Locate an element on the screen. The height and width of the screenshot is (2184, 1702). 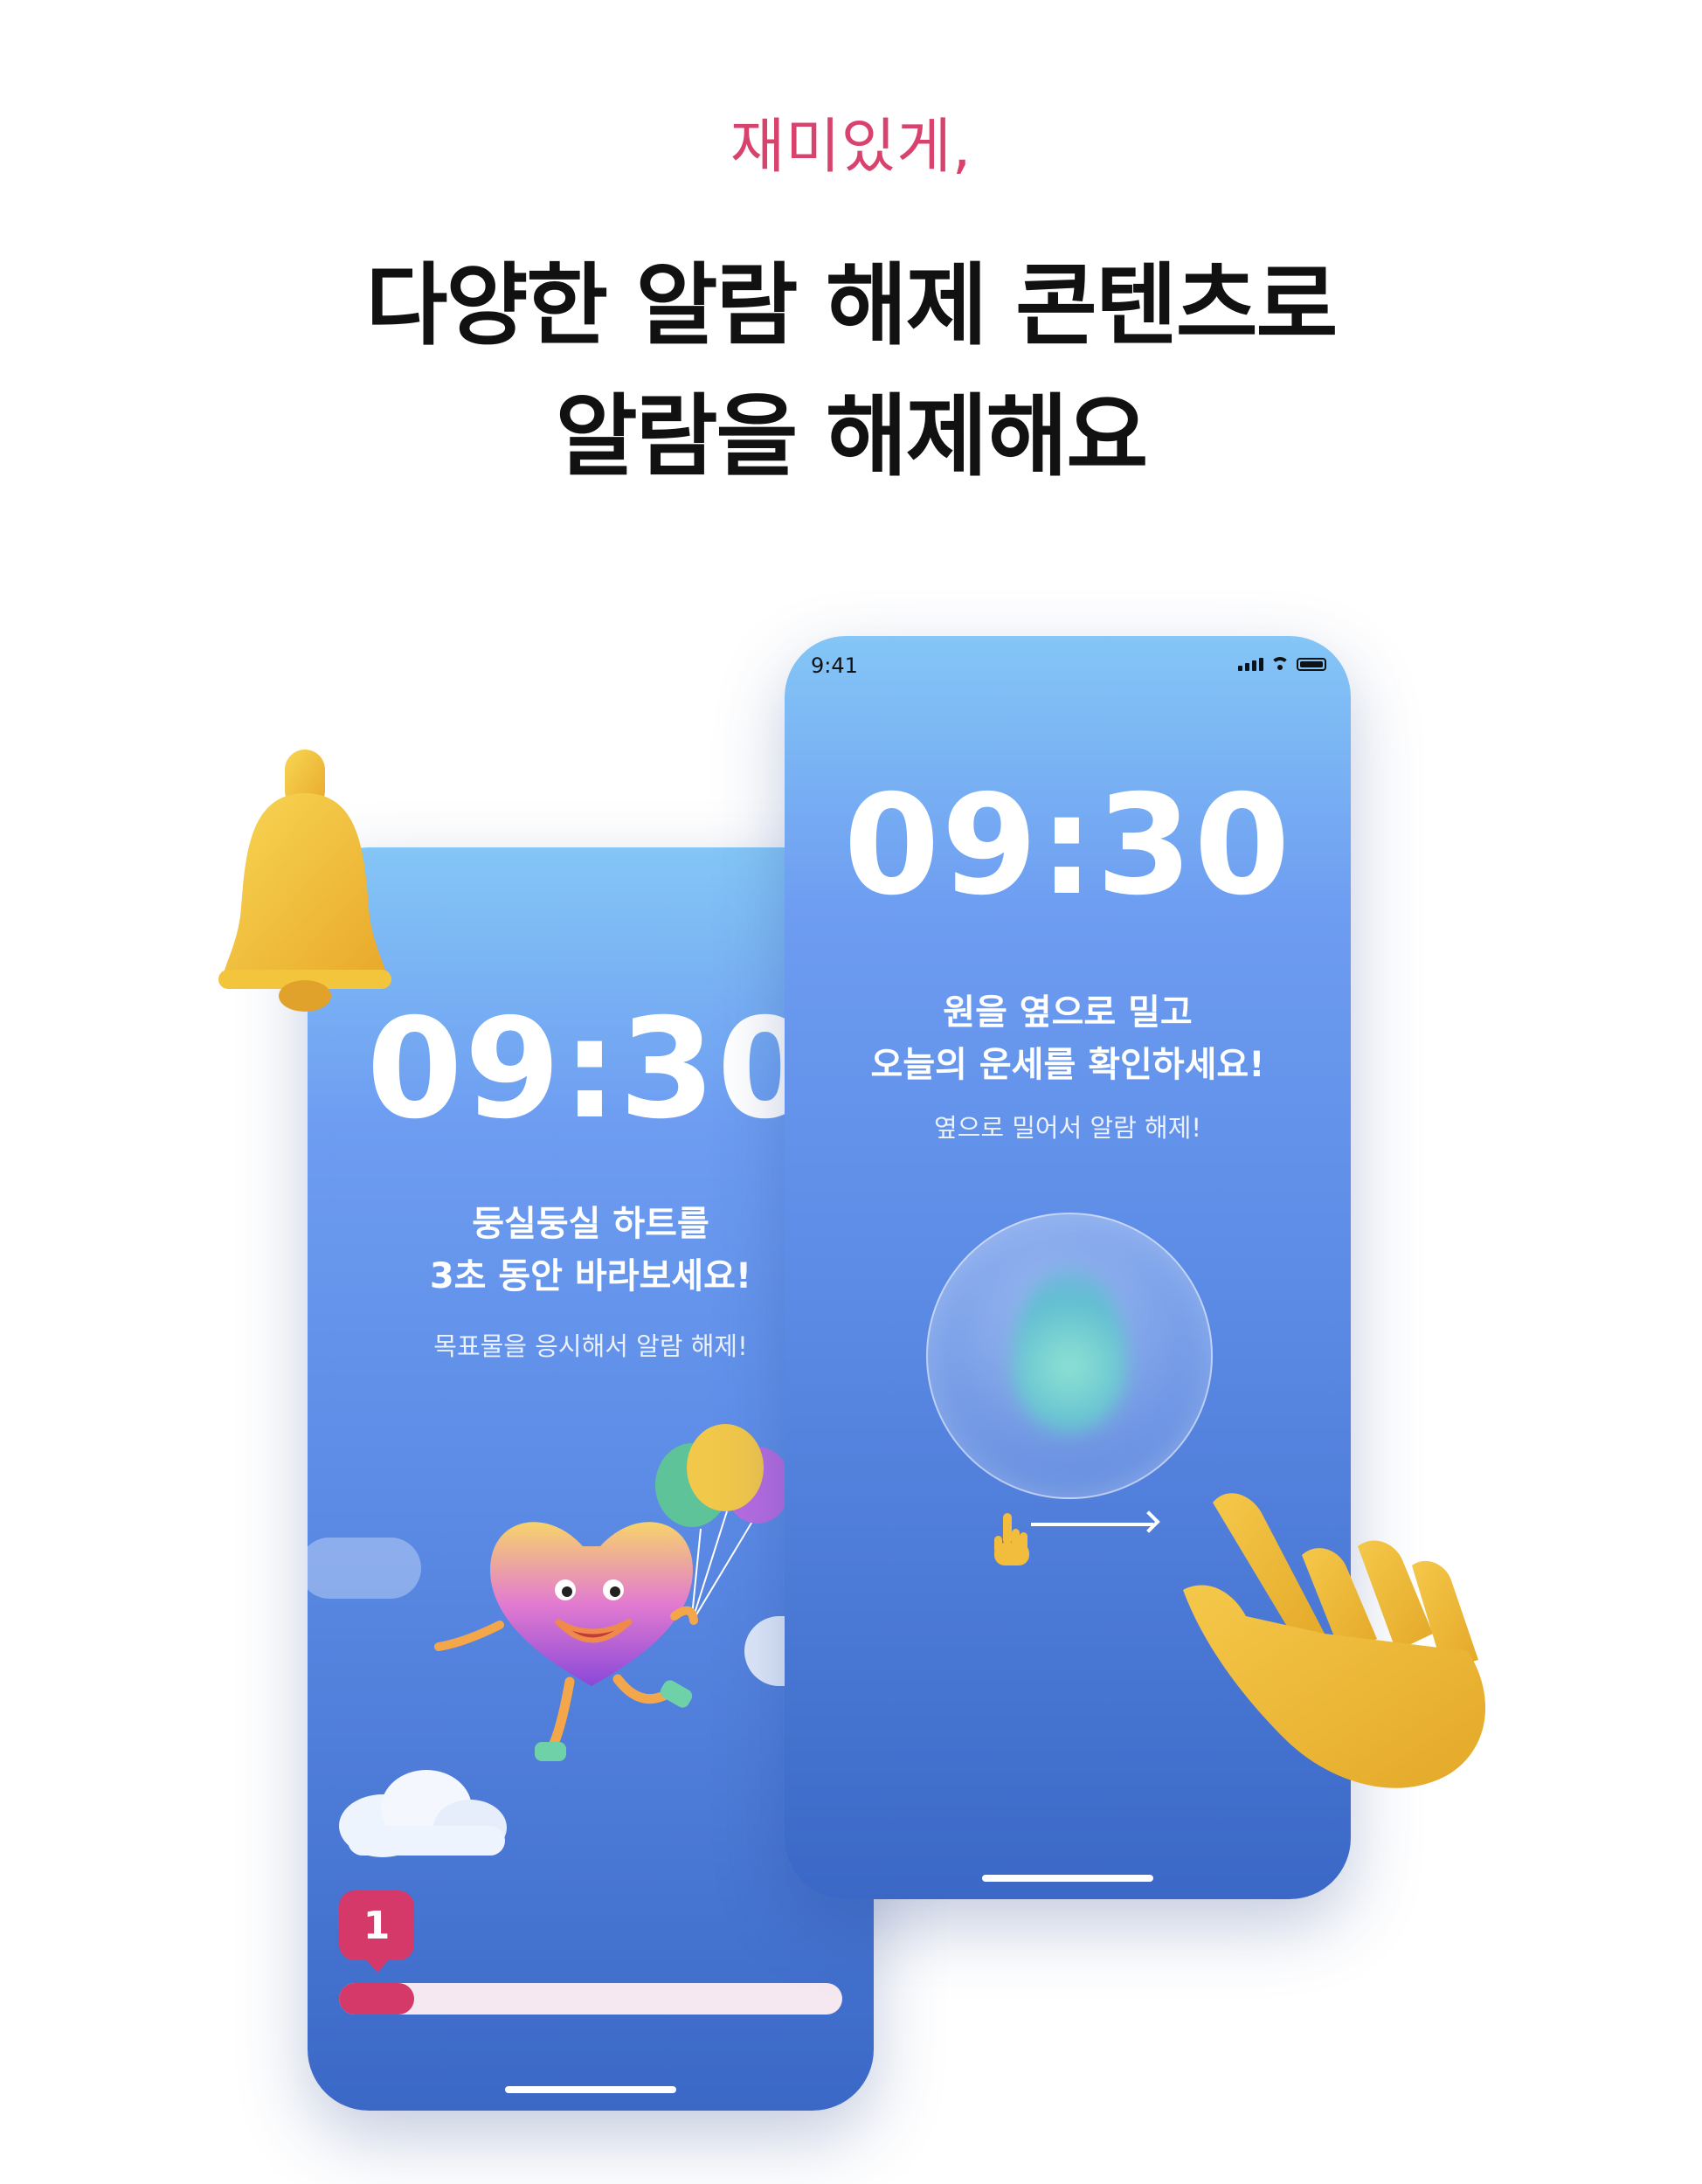
instruction-subtext: 옆으로 밀어서 알람 해제! is located at coordinates (1067, 1128).